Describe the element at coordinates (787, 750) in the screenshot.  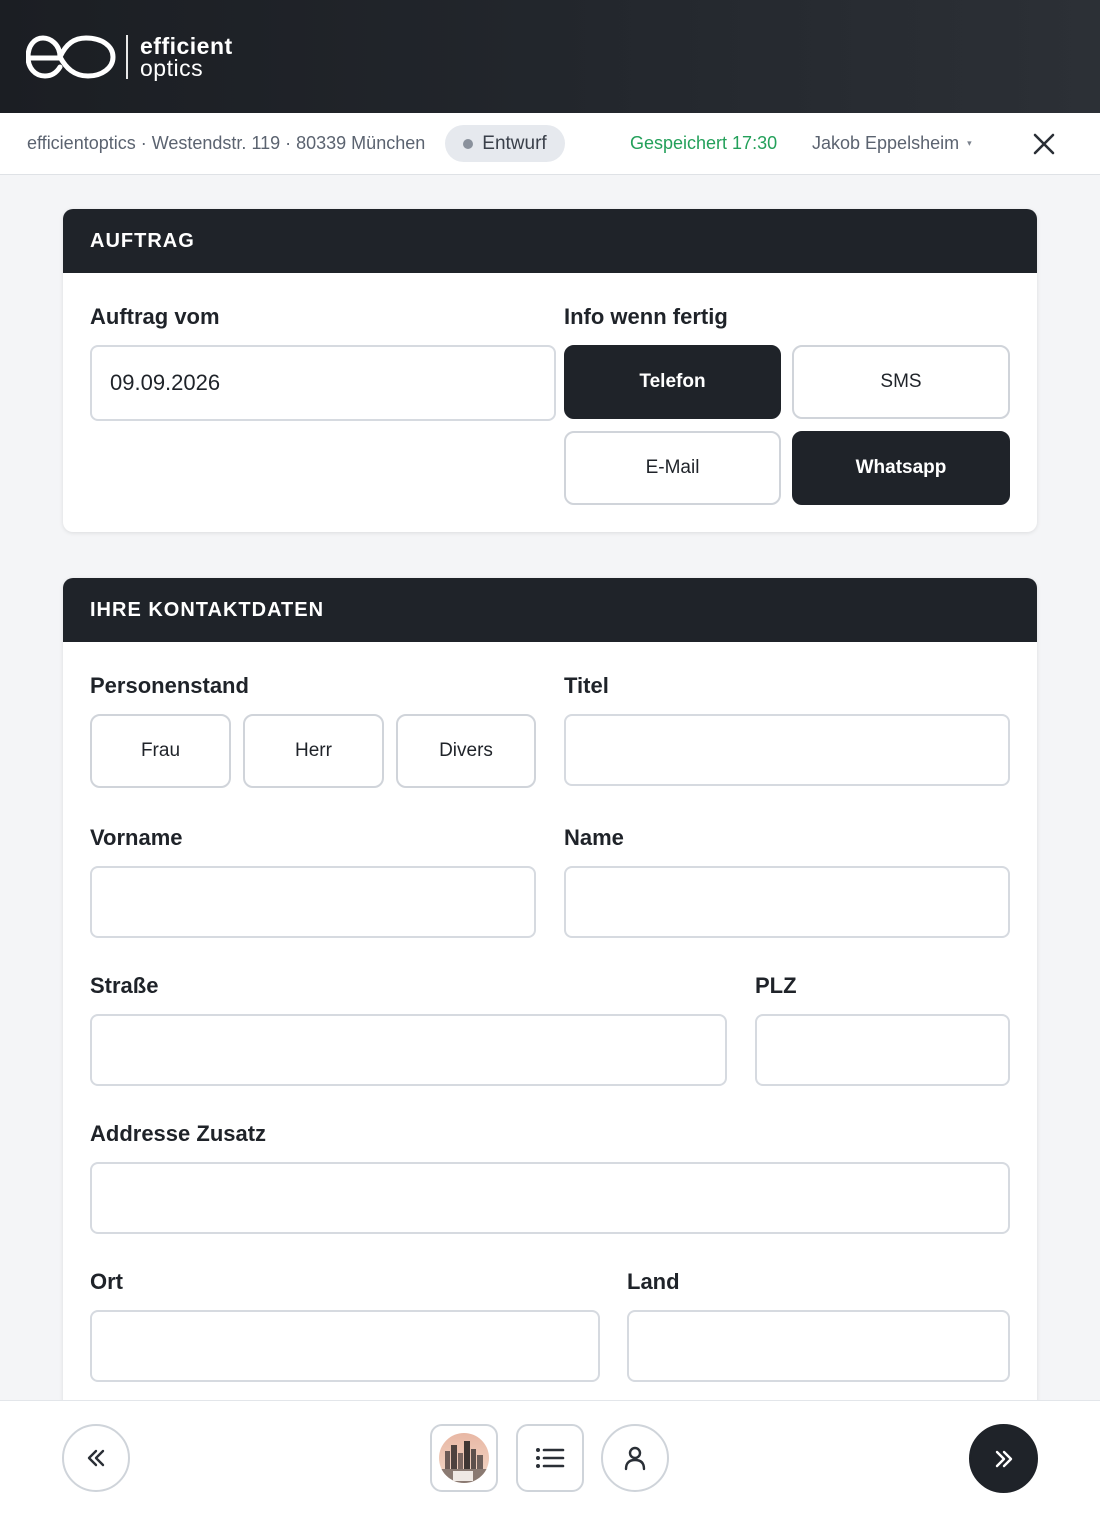
I see `titel-input` at that location.